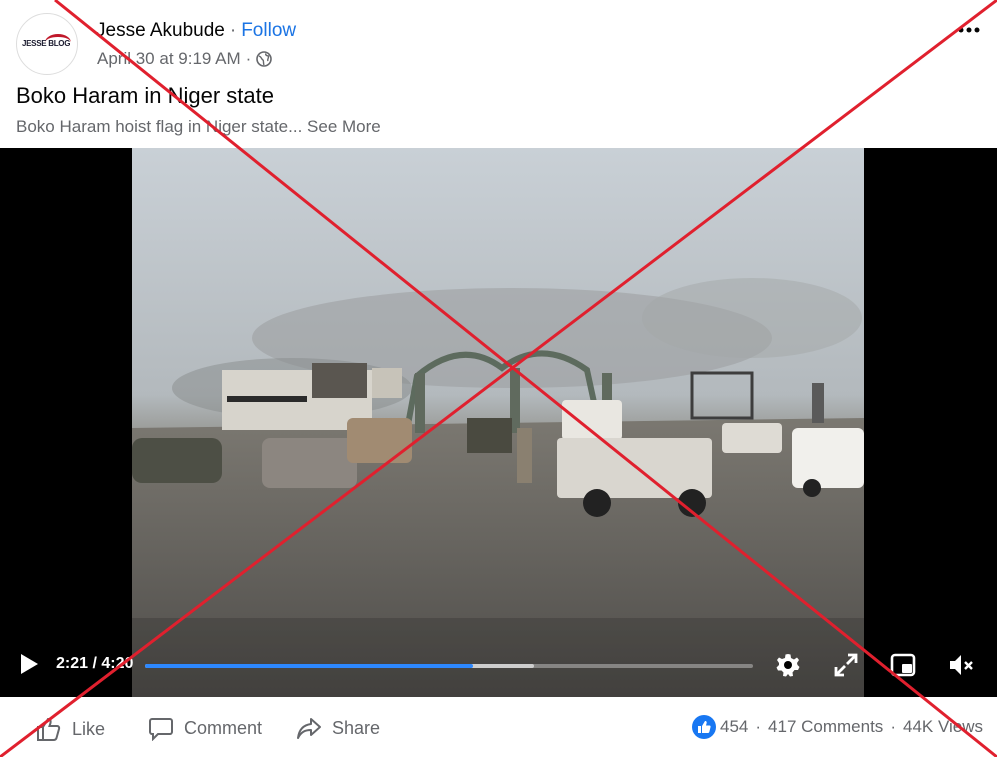 This screenshot has height=757, width=997. I want to click on comment-button: Comment, so click(205, 728).